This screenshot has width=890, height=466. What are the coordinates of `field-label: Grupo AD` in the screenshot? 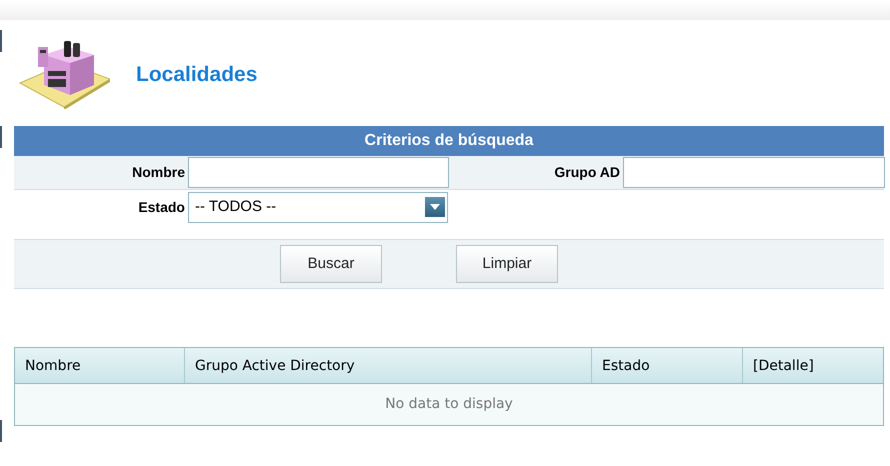 It's located at (587, 172).